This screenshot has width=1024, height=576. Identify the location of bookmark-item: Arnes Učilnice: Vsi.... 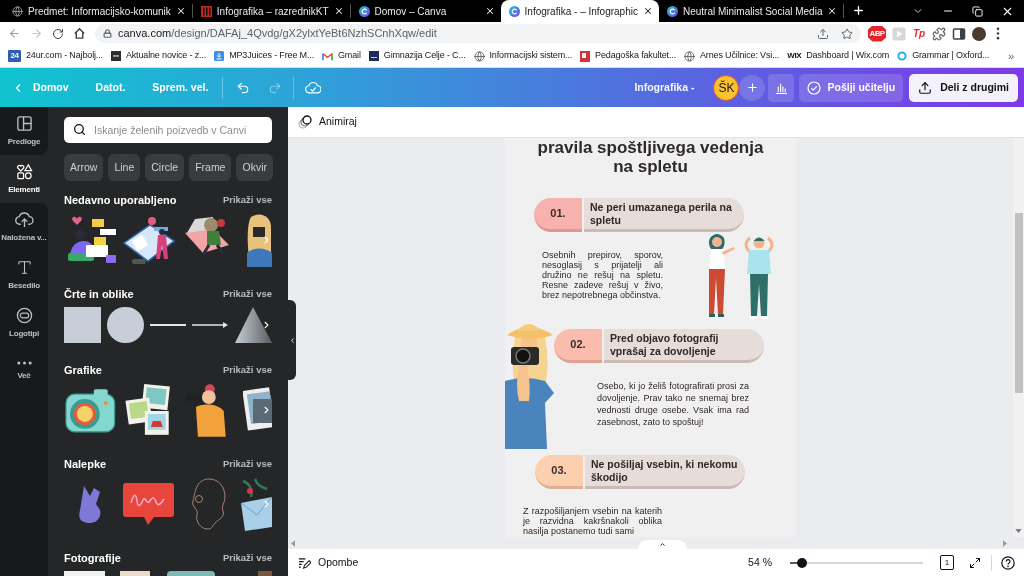
(732, 56).